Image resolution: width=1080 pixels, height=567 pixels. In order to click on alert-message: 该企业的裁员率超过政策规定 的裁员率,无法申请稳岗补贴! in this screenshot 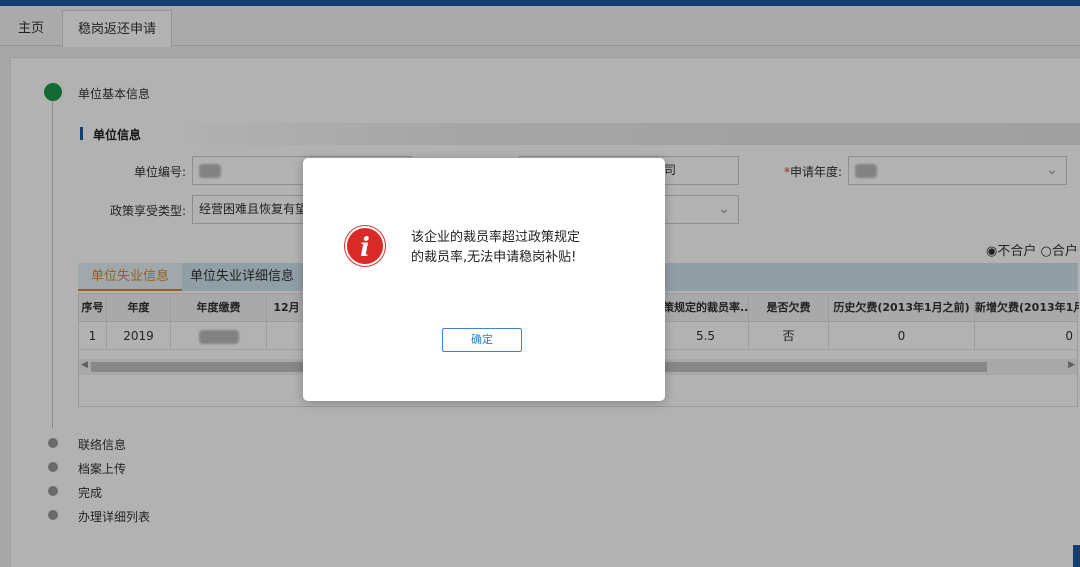, I will do `click(521, 248)`.